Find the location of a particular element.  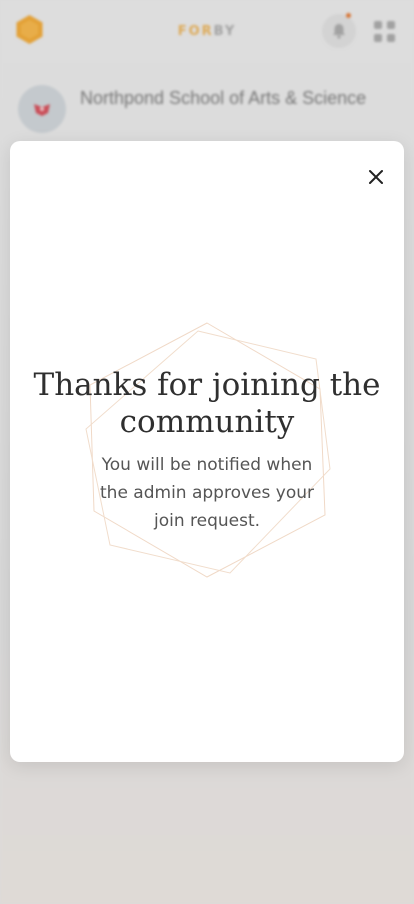

modal-title: Thanks for joining the community is located at coordinates (207, 403).